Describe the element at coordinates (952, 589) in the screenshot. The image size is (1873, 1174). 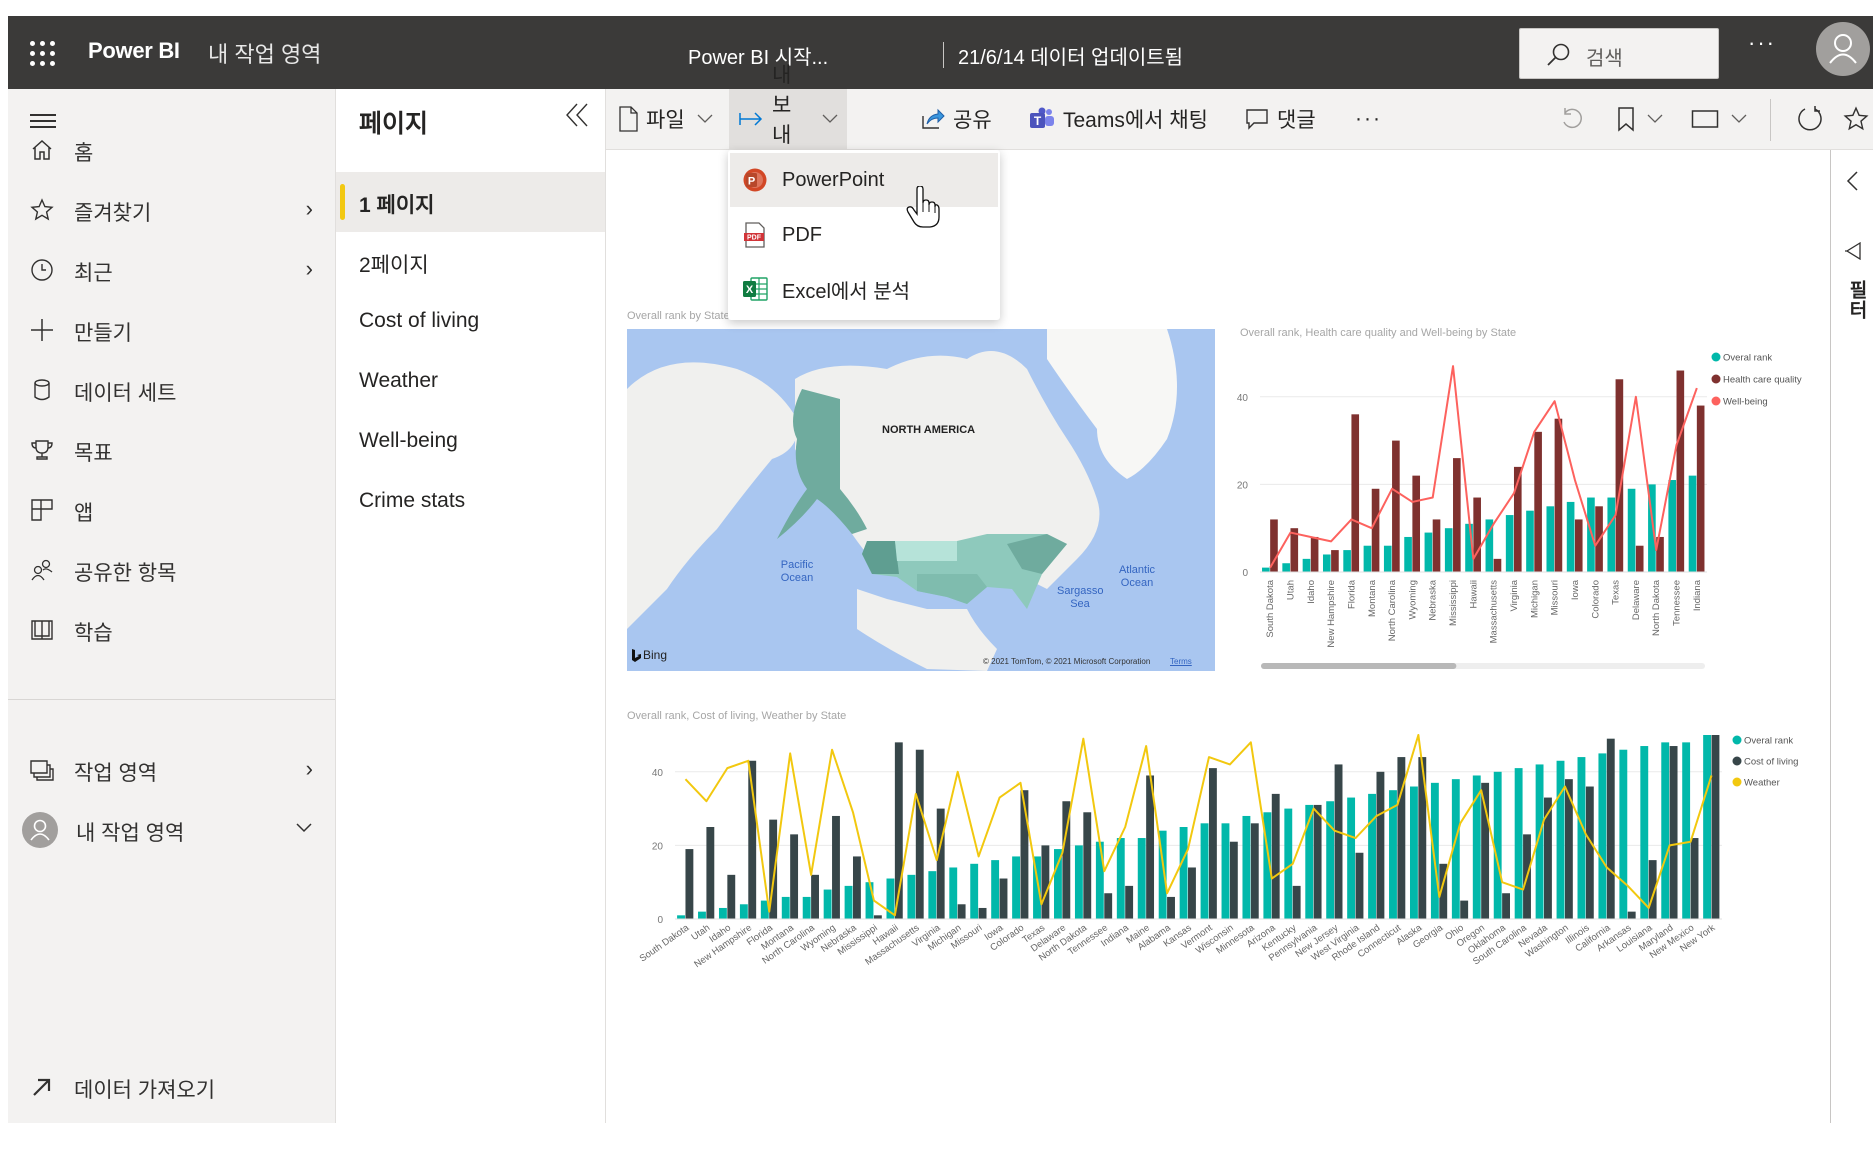
I see `us-south-states` at that location.